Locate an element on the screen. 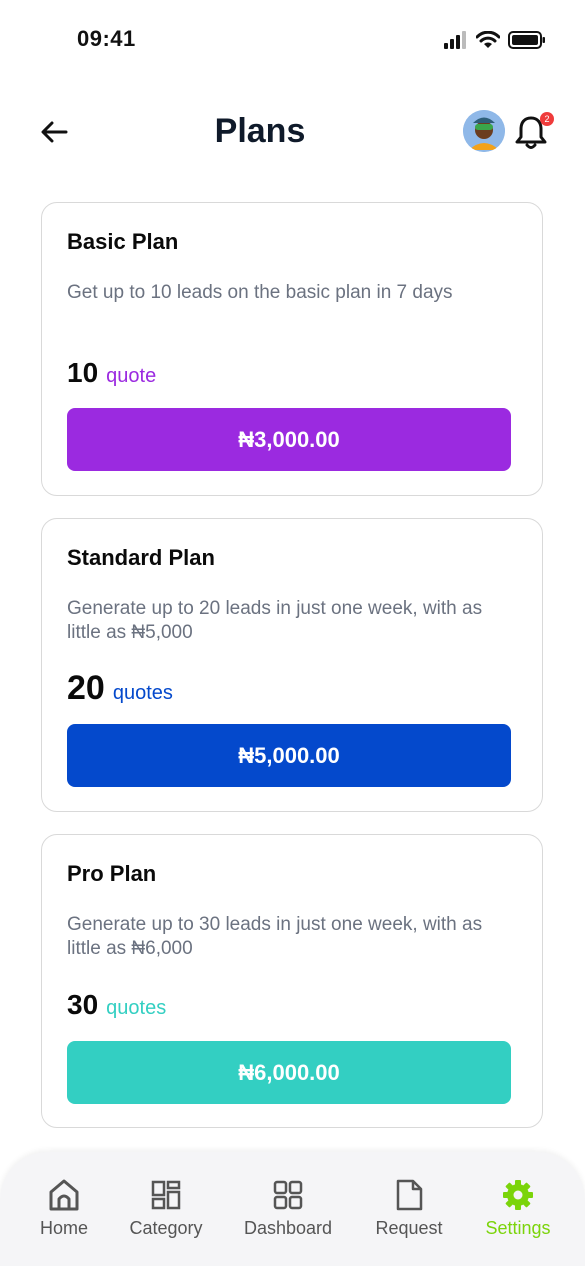  tab-category: Category is located at coordinates (166, 1208).